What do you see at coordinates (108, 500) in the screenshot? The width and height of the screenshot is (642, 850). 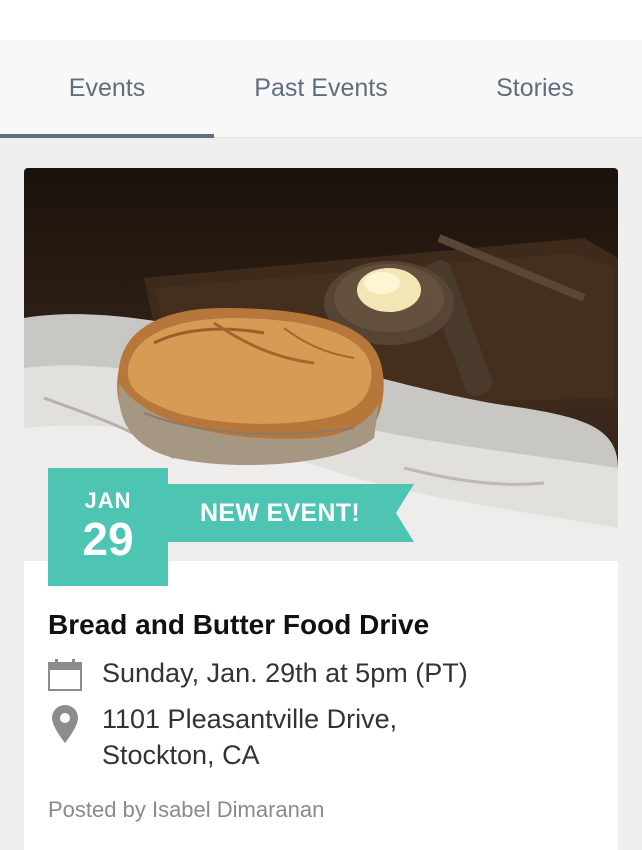 I see `event-month: JAN` at bounding box center [108, 500].